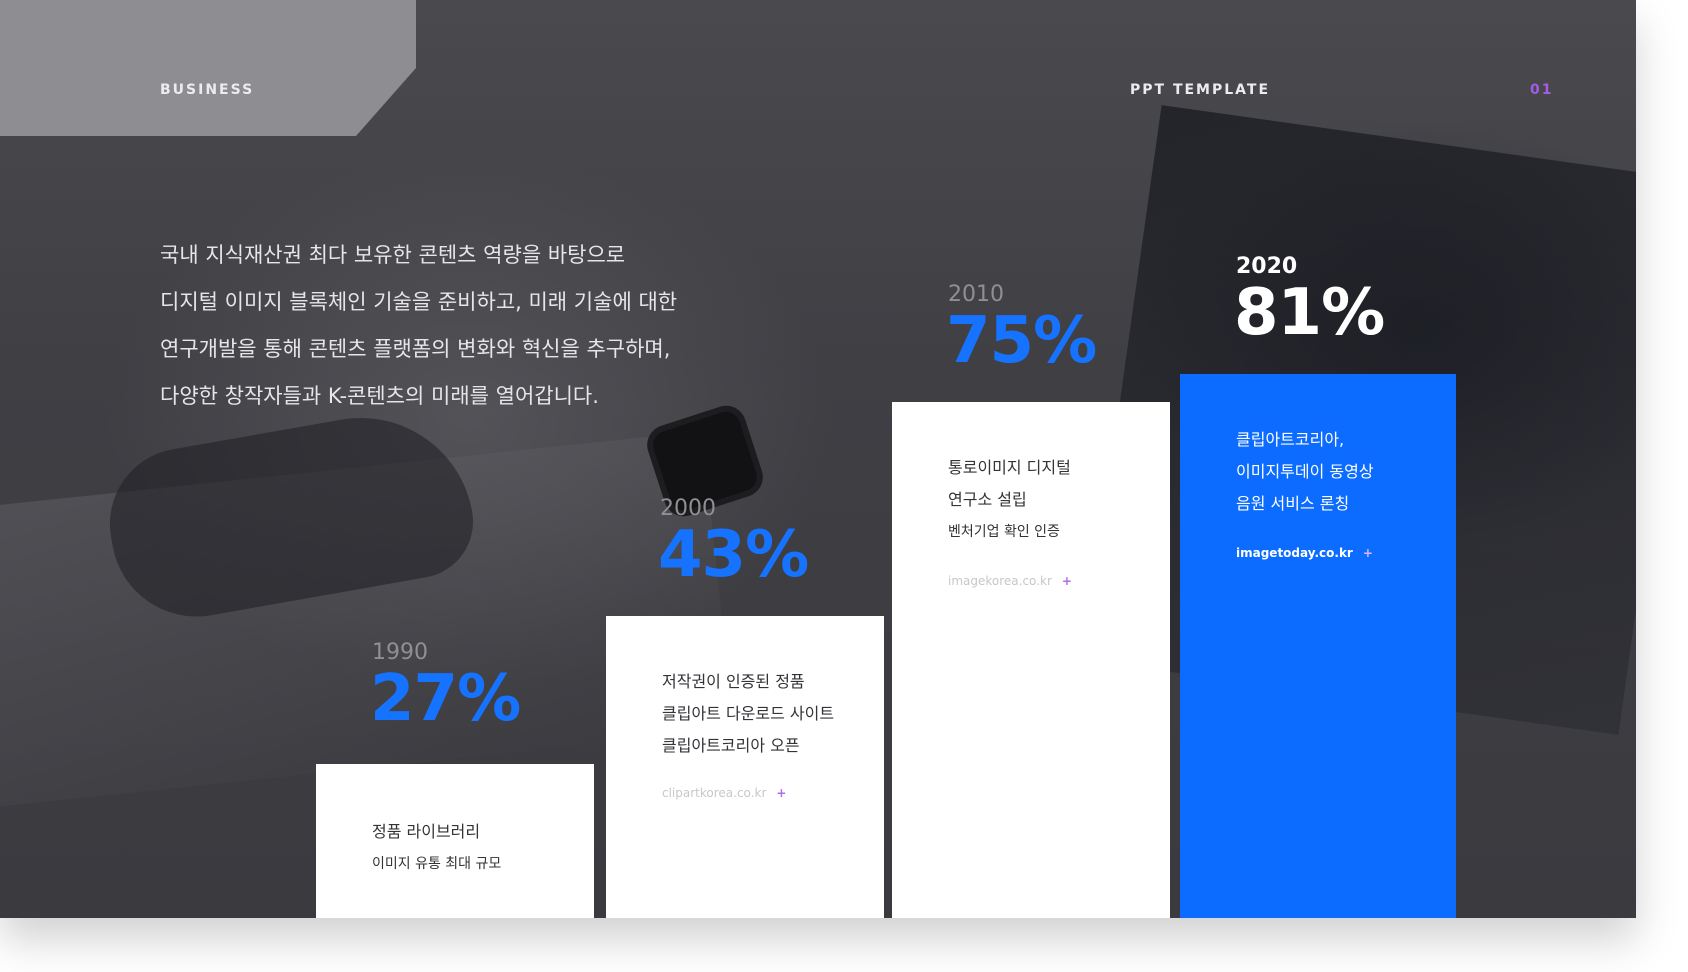  What do you see at coordinates (731, 745) in the screenshot?
I see `card-line: 클립아트코리아 오픈` at bounding box center [731, 745].